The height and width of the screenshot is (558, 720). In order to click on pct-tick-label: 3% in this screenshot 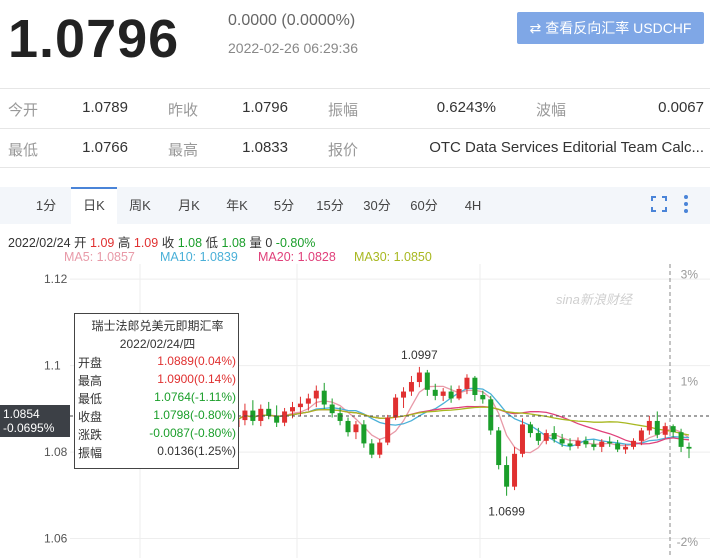, I will do `click(690, 275)`.